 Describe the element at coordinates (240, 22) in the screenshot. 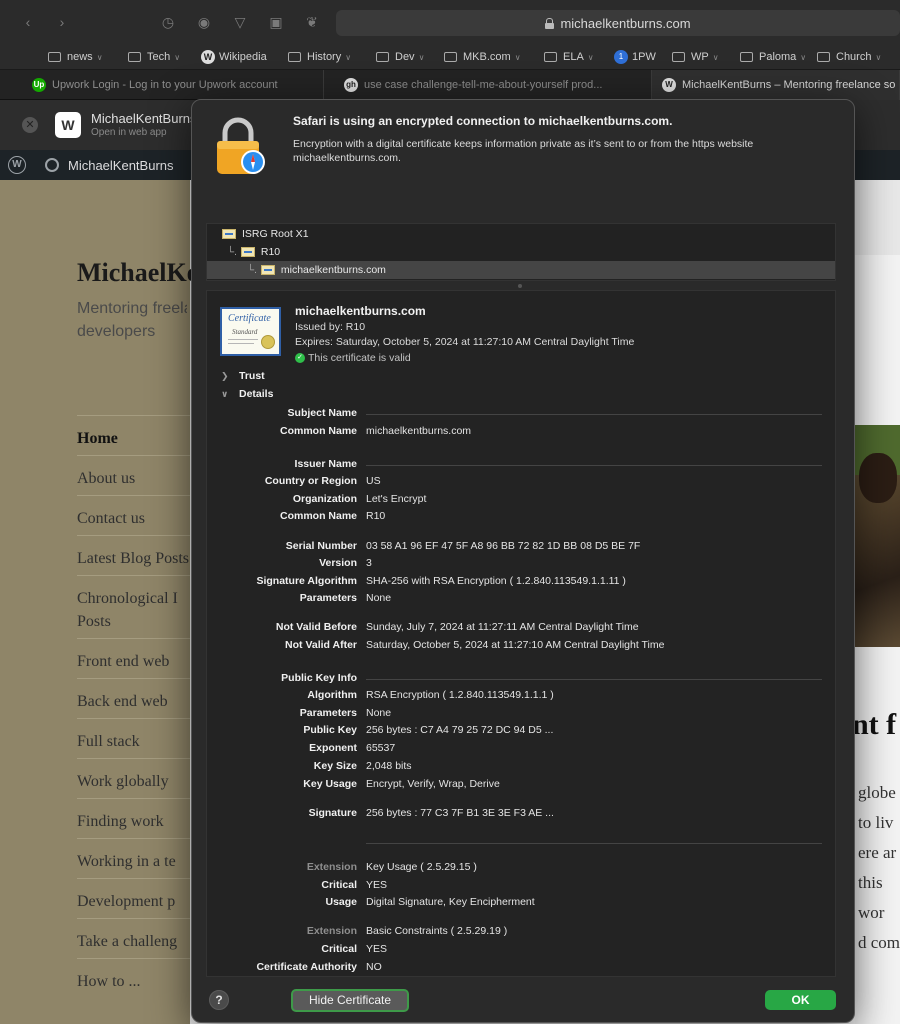

I see `pocket-icon: ▽` at that location.